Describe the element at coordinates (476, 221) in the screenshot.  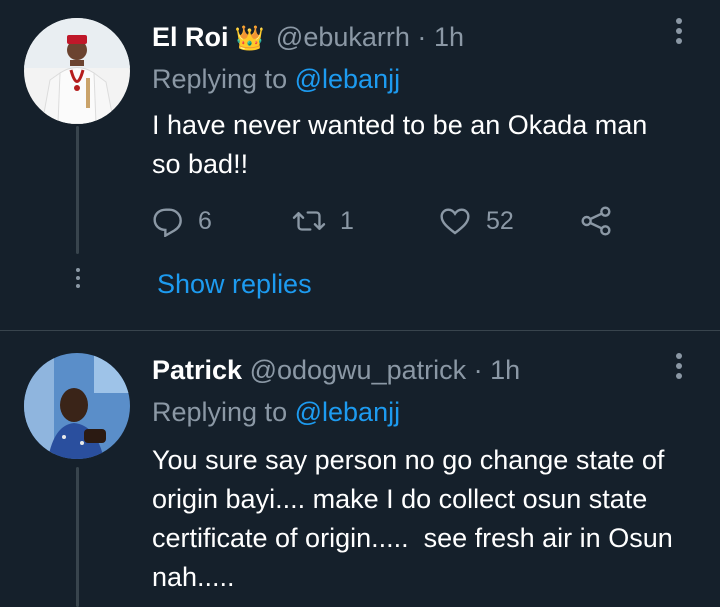
I see `like-button: 52` at that location.